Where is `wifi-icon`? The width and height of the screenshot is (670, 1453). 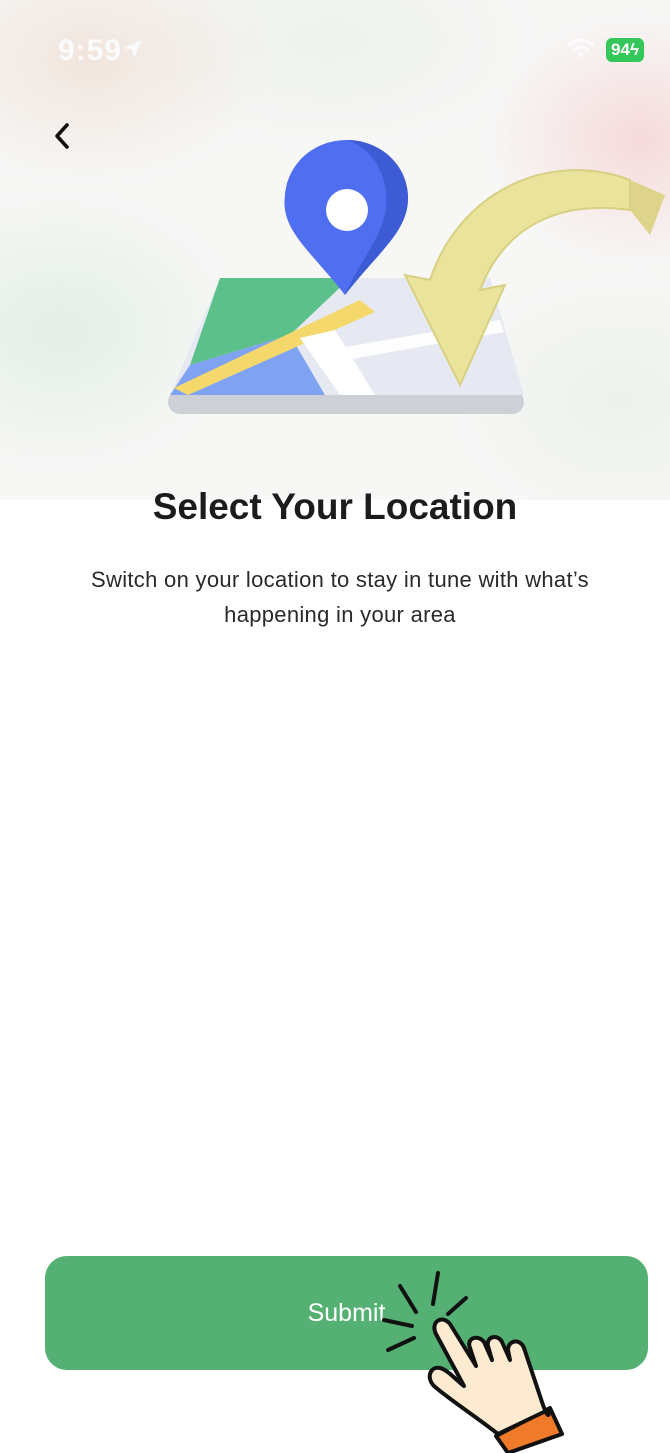 wifi-icon is located at coordinates (581, 48).